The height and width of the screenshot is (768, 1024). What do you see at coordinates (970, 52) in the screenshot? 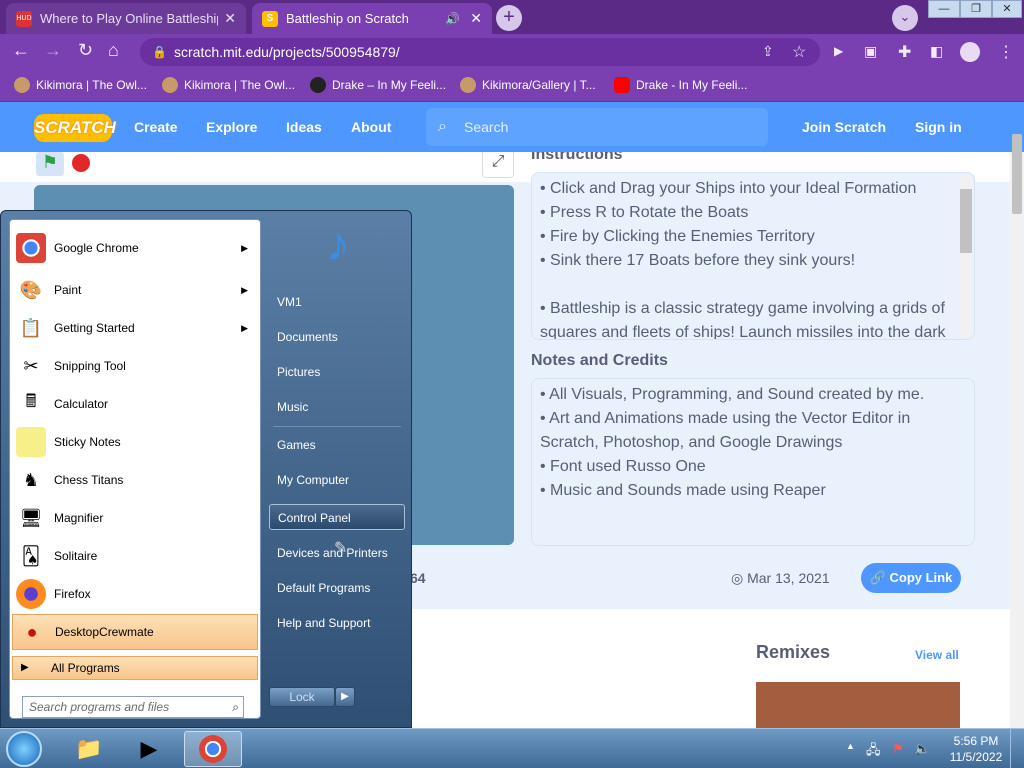
I see `profile-avatar` at bounding box center [970, 52].